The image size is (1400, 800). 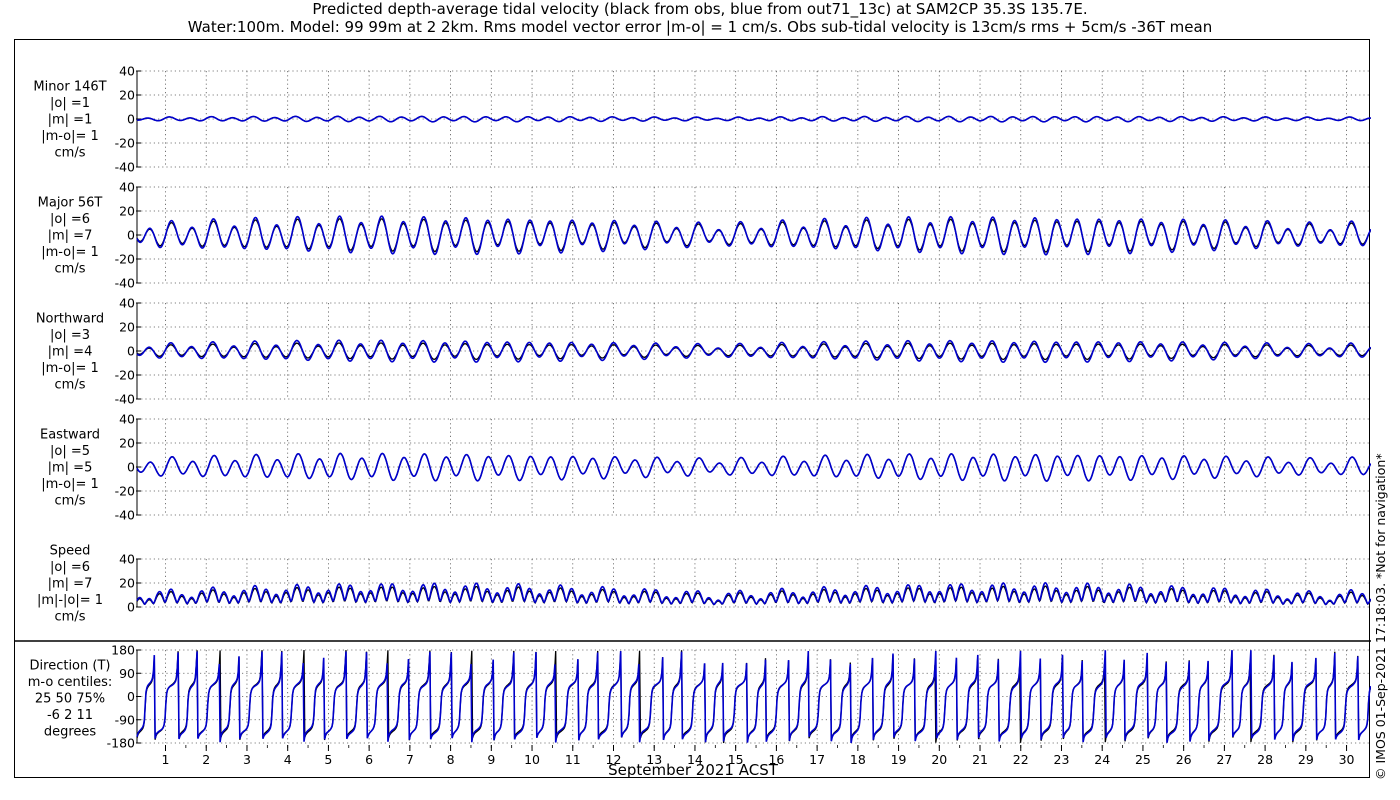 I want to click on panel-label-direction-line3: -6 2 11, so click(x=70, y=715).